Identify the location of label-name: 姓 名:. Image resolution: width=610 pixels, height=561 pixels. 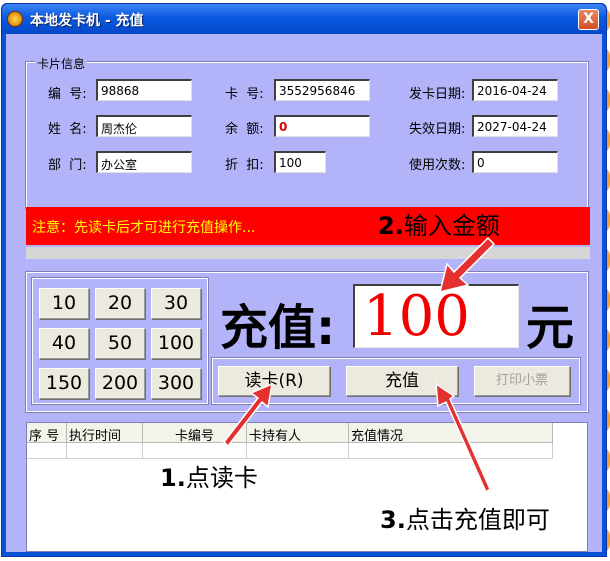
(67, 129).